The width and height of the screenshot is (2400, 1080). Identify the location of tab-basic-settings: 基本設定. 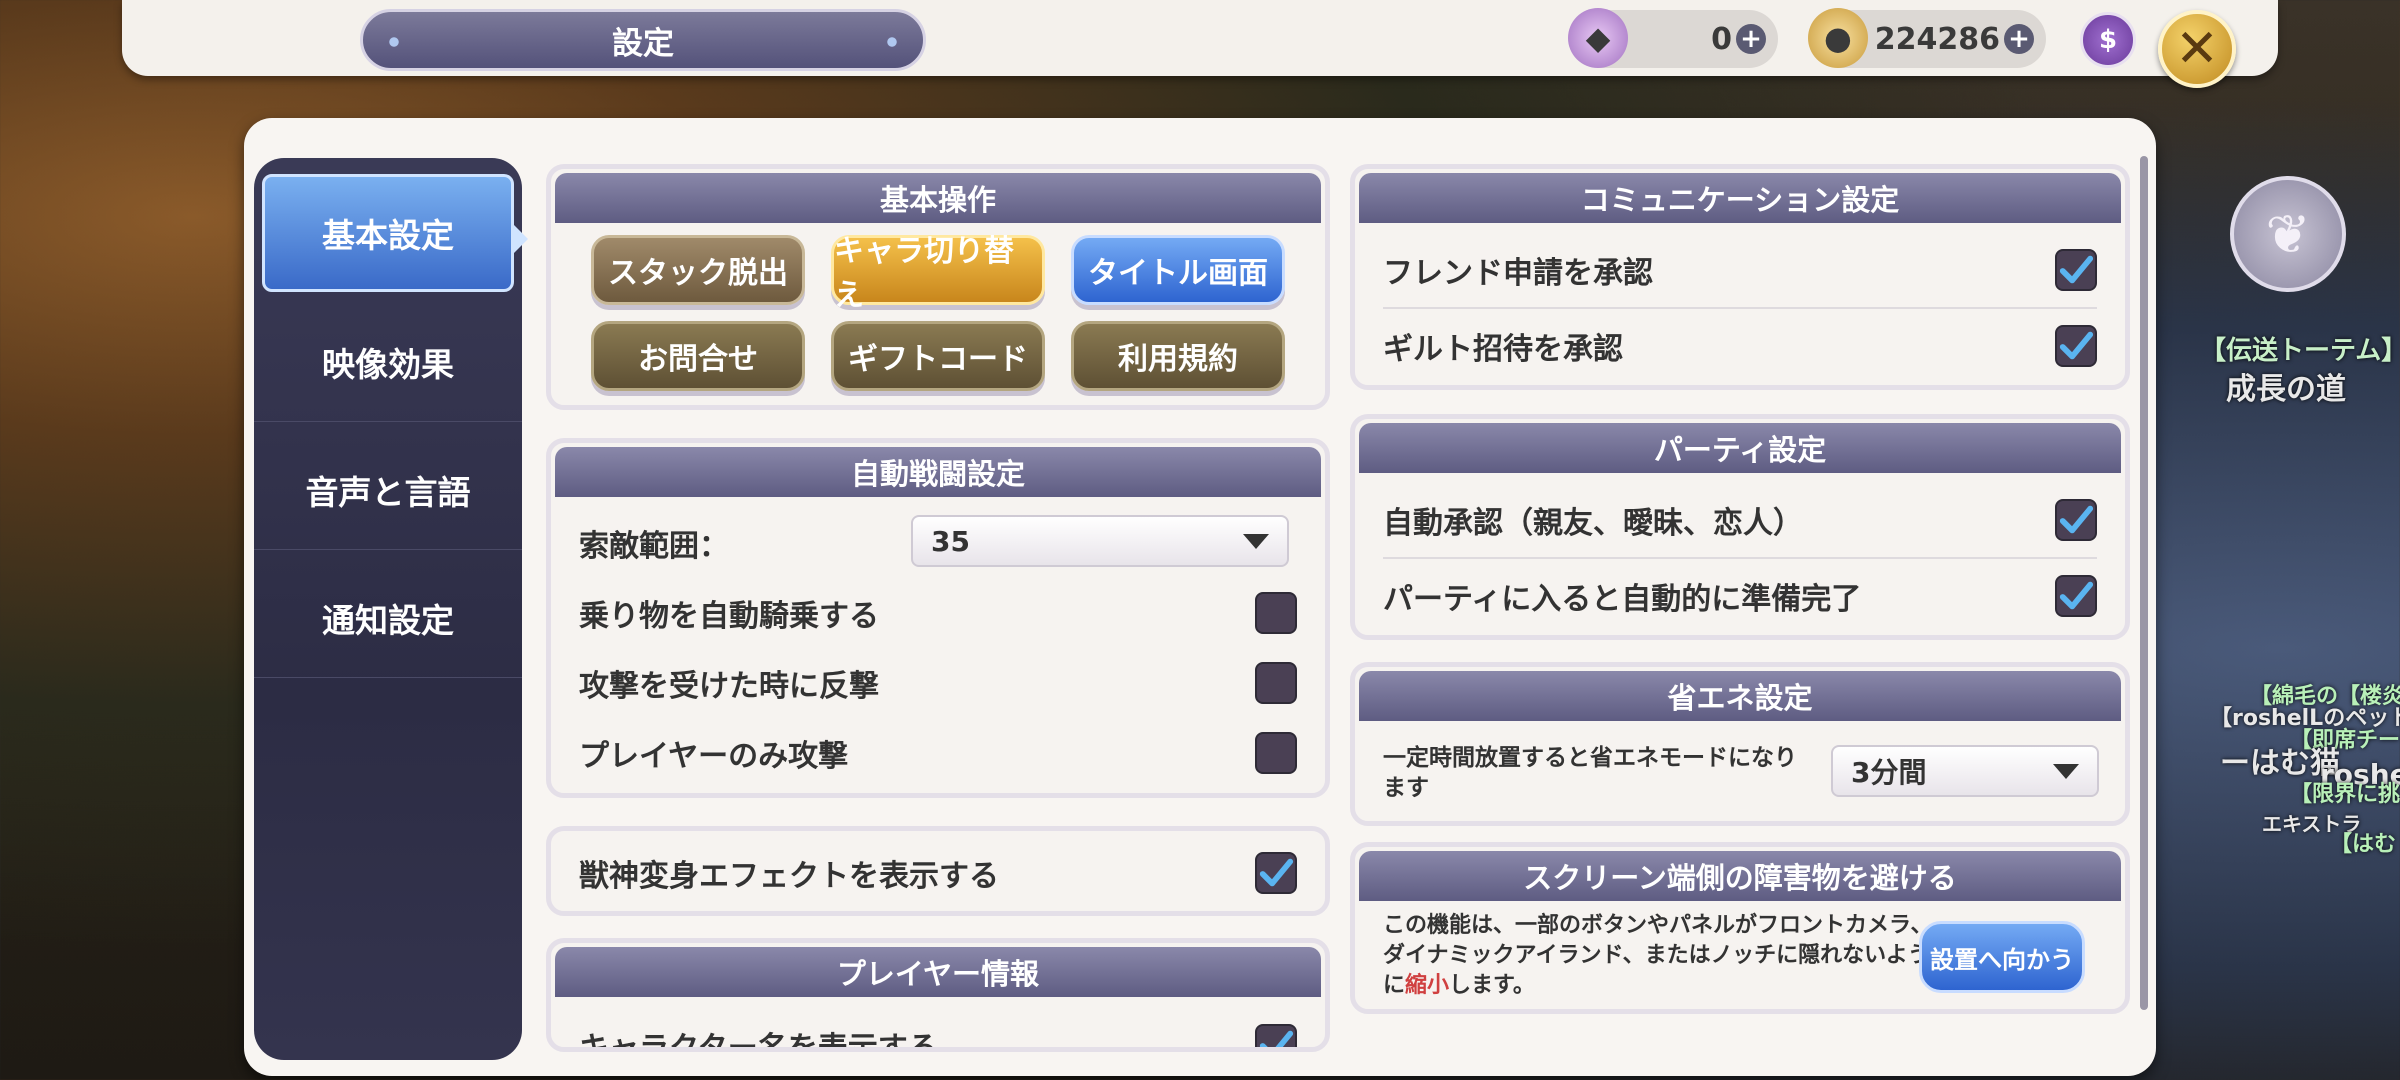
(388, 233).